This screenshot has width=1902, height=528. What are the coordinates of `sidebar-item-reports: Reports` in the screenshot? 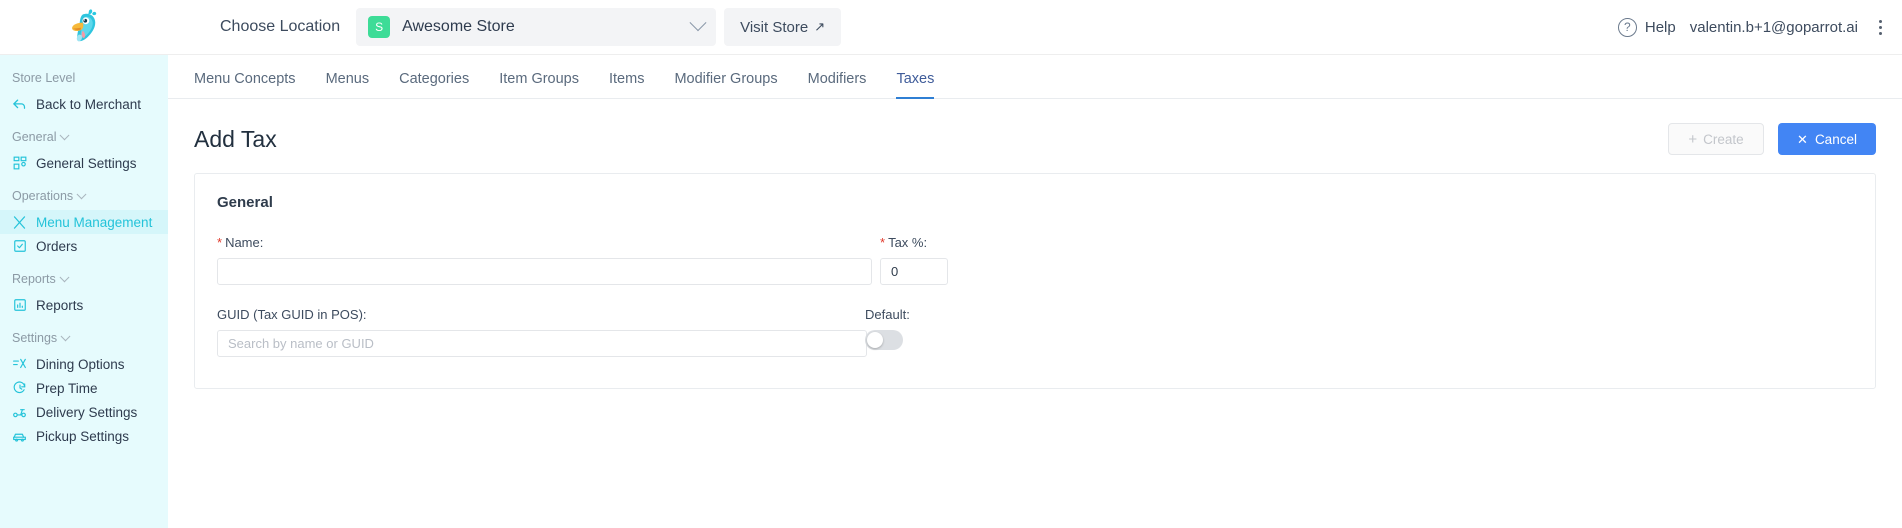 It's located at (84, 305).